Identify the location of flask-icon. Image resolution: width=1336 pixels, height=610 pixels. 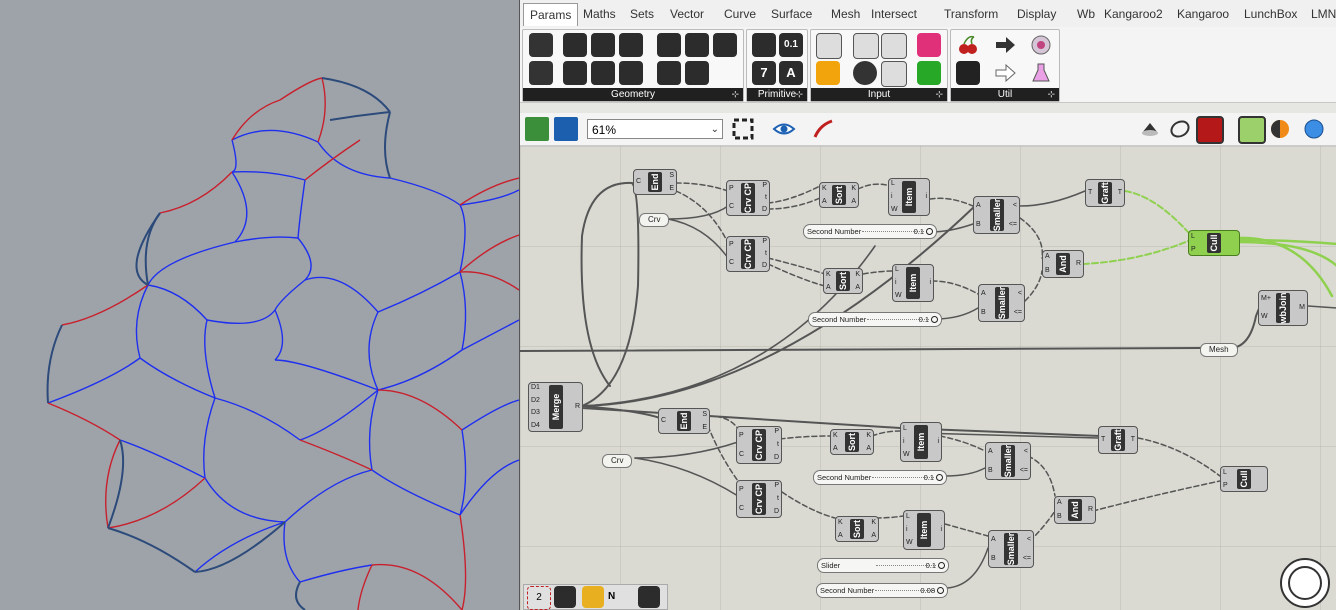
(1041, 73).